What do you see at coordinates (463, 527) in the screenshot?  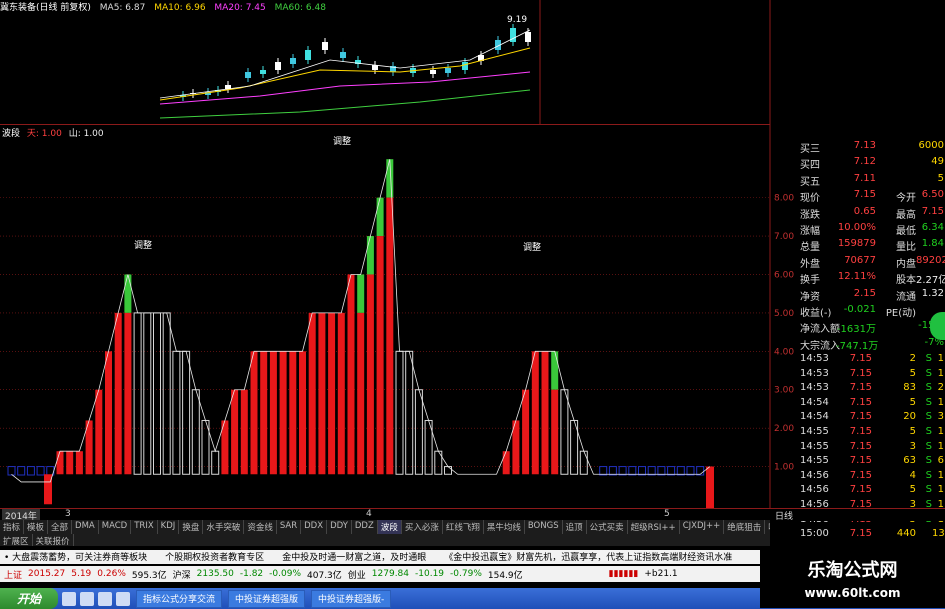 I see `tab-16: 红线飞翔` at bounding box center [463, 527].